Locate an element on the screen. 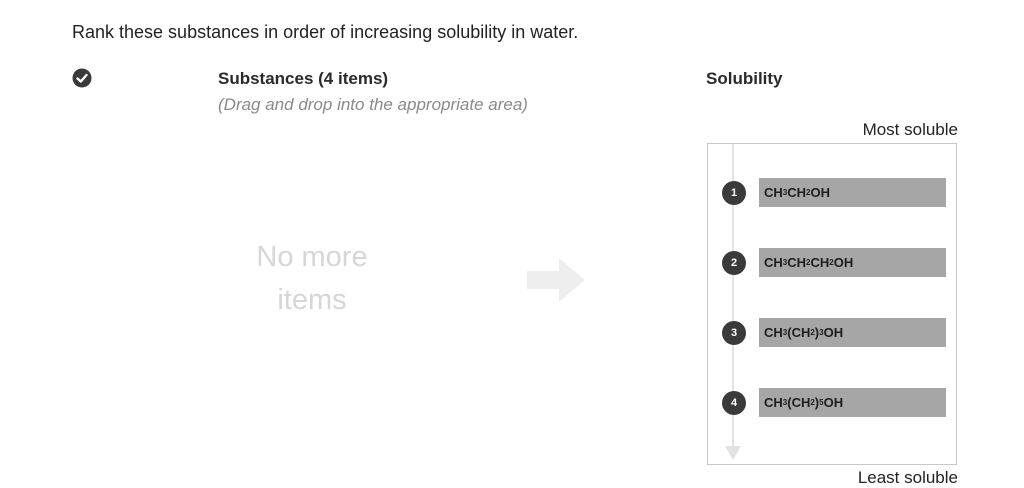 The image size is (1024, 488). target-title: Solubility is located at coordinates (744, 78).